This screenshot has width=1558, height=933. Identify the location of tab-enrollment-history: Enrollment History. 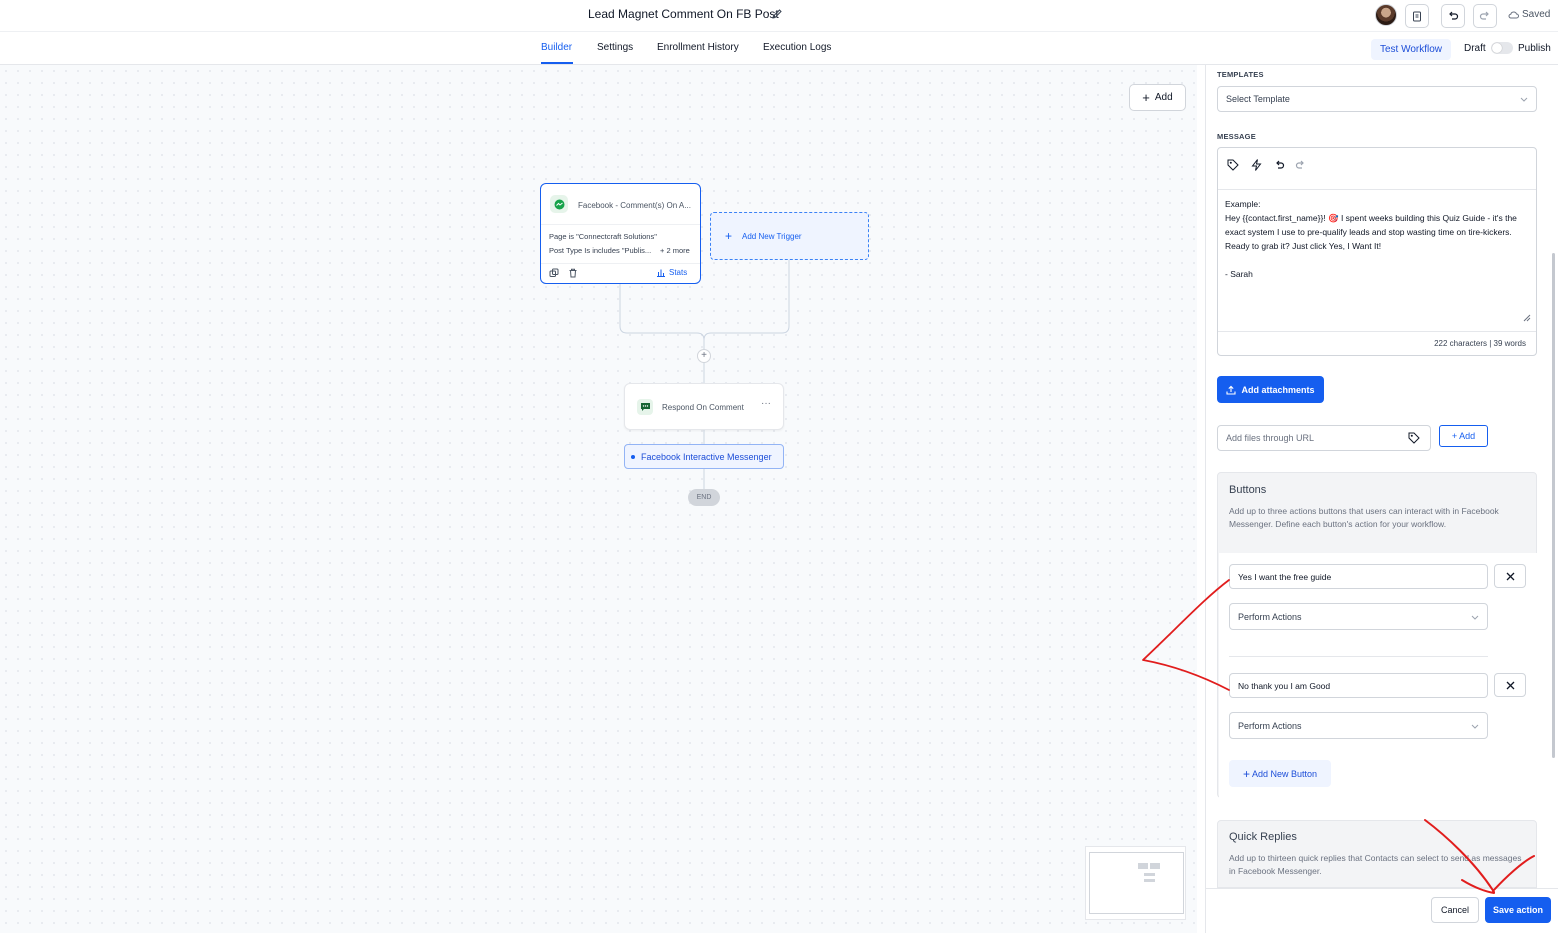
(698, 47).